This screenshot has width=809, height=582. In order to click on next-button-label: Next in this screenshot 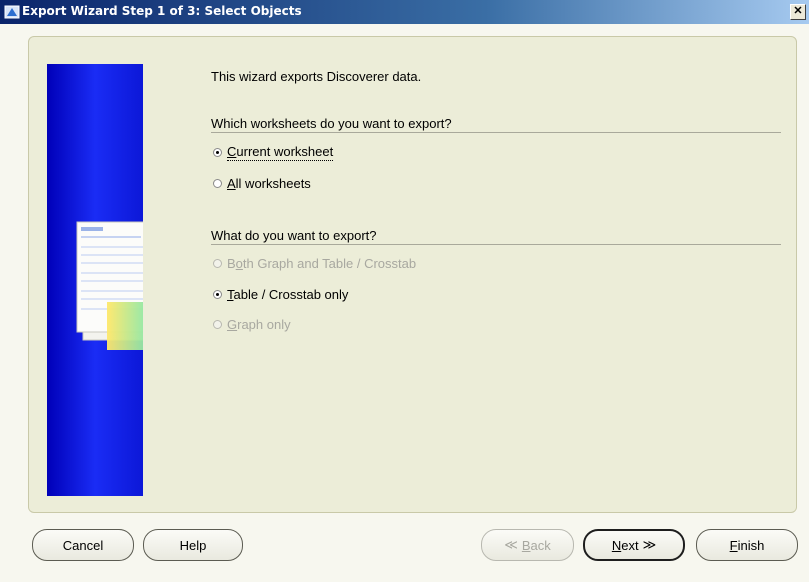, I will do `click(625, 545)`.